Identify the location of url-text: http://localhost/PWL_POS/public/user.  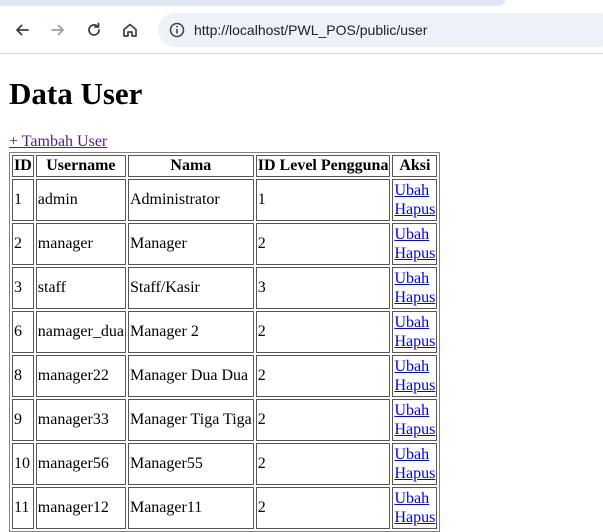
(311, 30).